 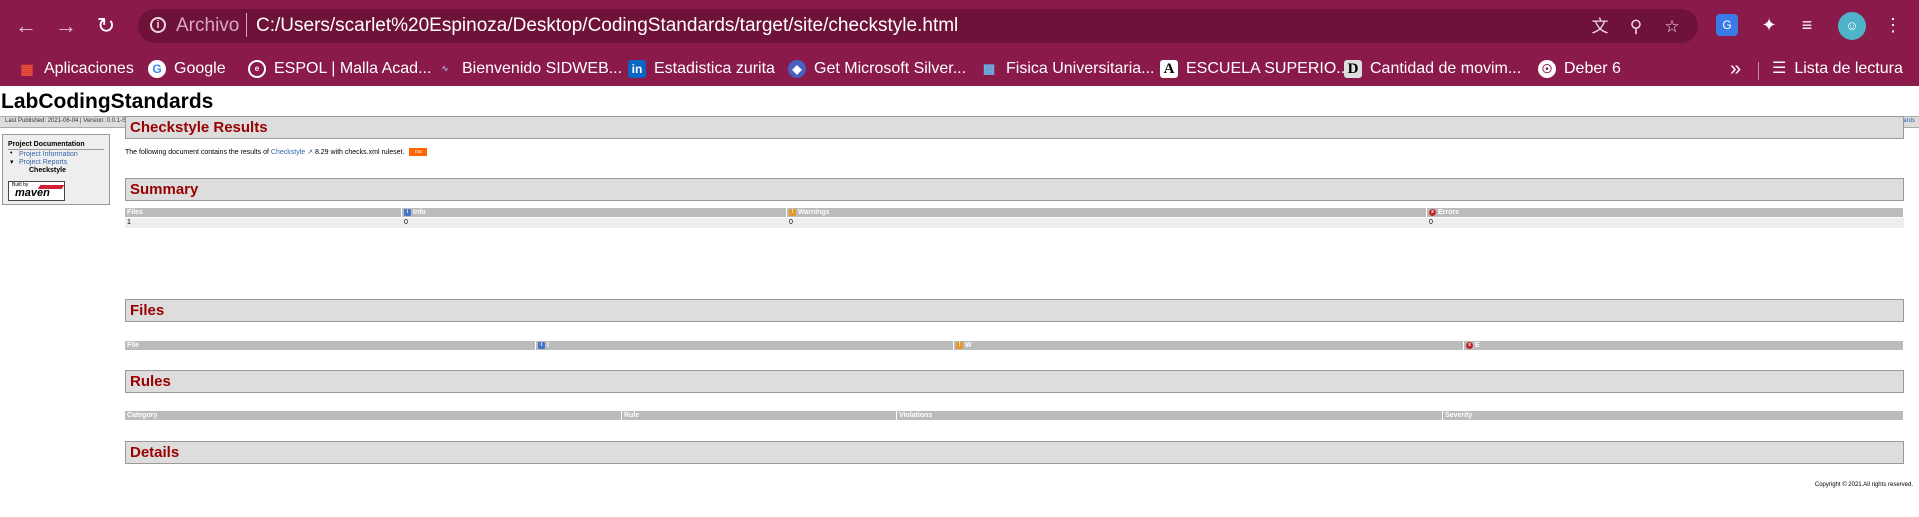 What do you see at coordinates (1579, 69) in the screenshot?
I see `bookmark-deber6: ☉ Deber 6` at bounding box center [1579, 69].